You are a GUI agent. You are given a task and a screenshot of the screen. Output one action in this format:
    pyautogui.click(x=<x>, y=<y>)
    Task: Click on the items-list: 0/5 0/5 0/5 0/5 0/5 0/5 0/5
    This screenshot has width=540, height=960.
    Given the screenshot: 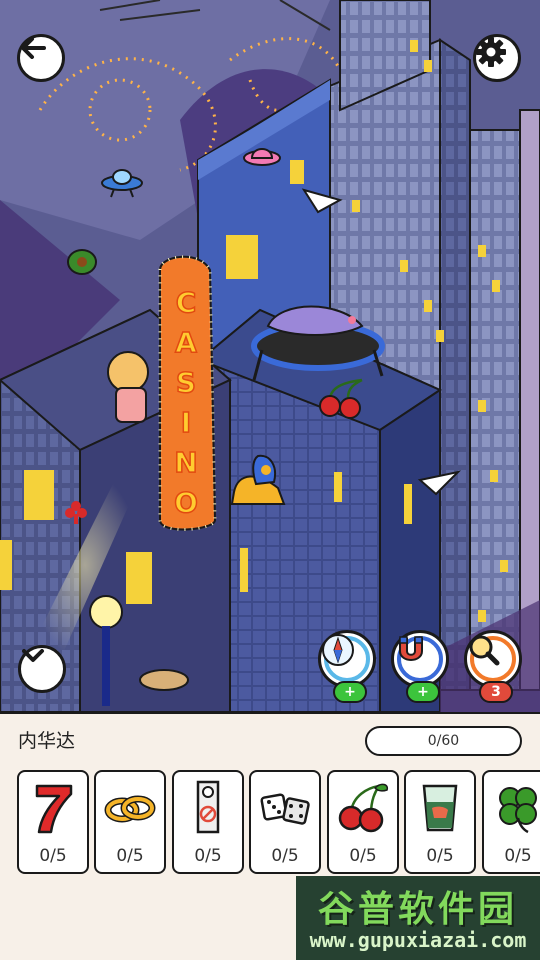 What is the action you would take?
    pyautogui.click(x=278, y=823)
    